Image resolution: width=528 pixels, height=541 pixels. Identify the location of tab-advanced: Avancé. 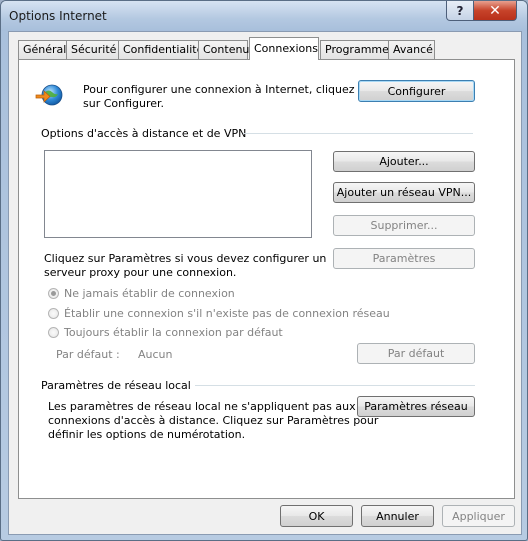
(411, 49).